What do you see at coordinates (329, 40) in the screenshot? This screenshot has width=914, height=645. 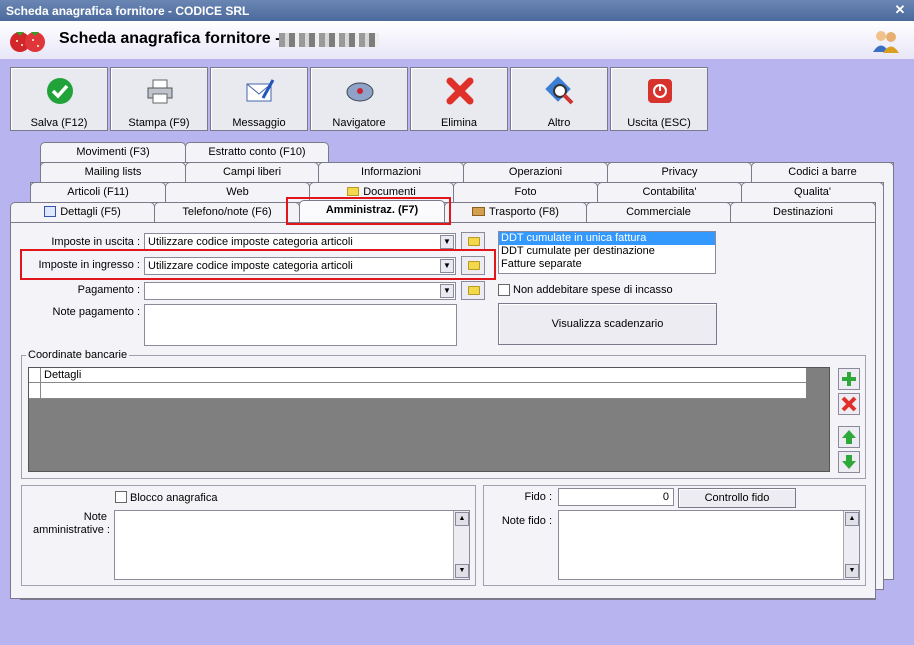 I see `redacted-name` at bounding box center [329, 40].